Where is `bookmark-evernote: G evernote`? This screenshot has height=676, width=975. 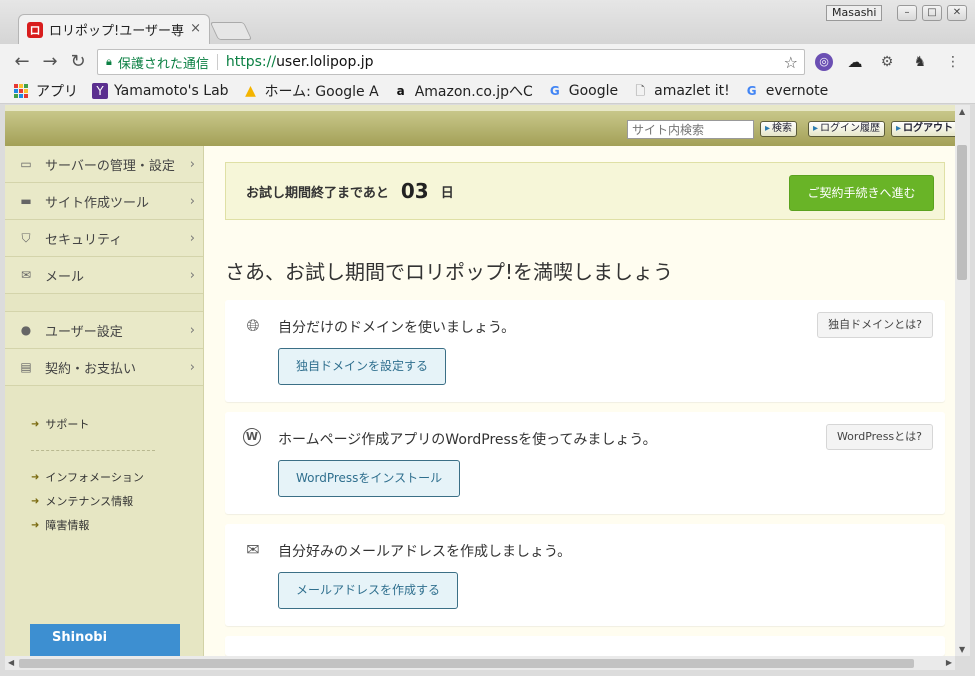
bookmark-evernote: G evernote is located at coordinates (786, 91).